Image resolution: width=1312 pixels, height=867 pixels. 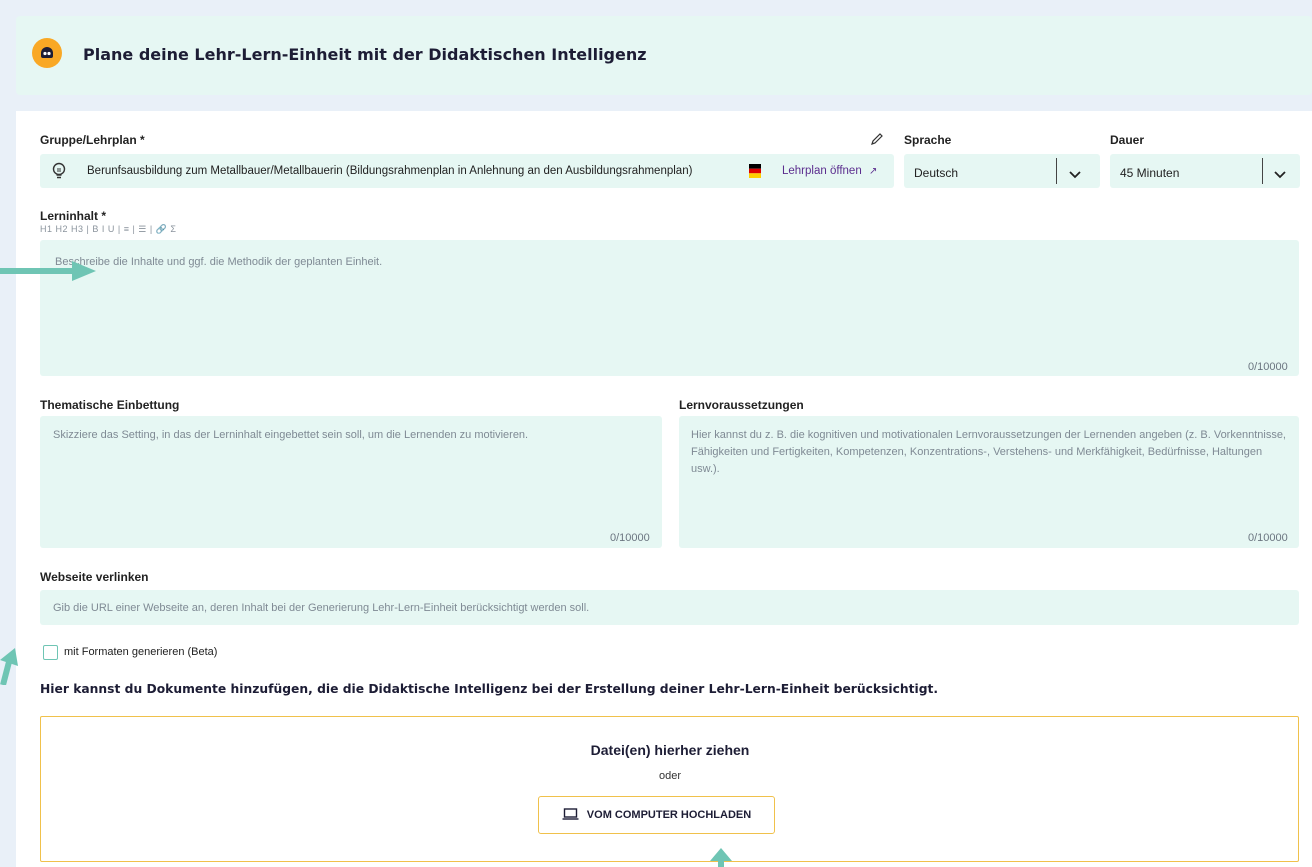 I want to click on prerequisites-counter: 0/10000, so click(x=1268, y=538).